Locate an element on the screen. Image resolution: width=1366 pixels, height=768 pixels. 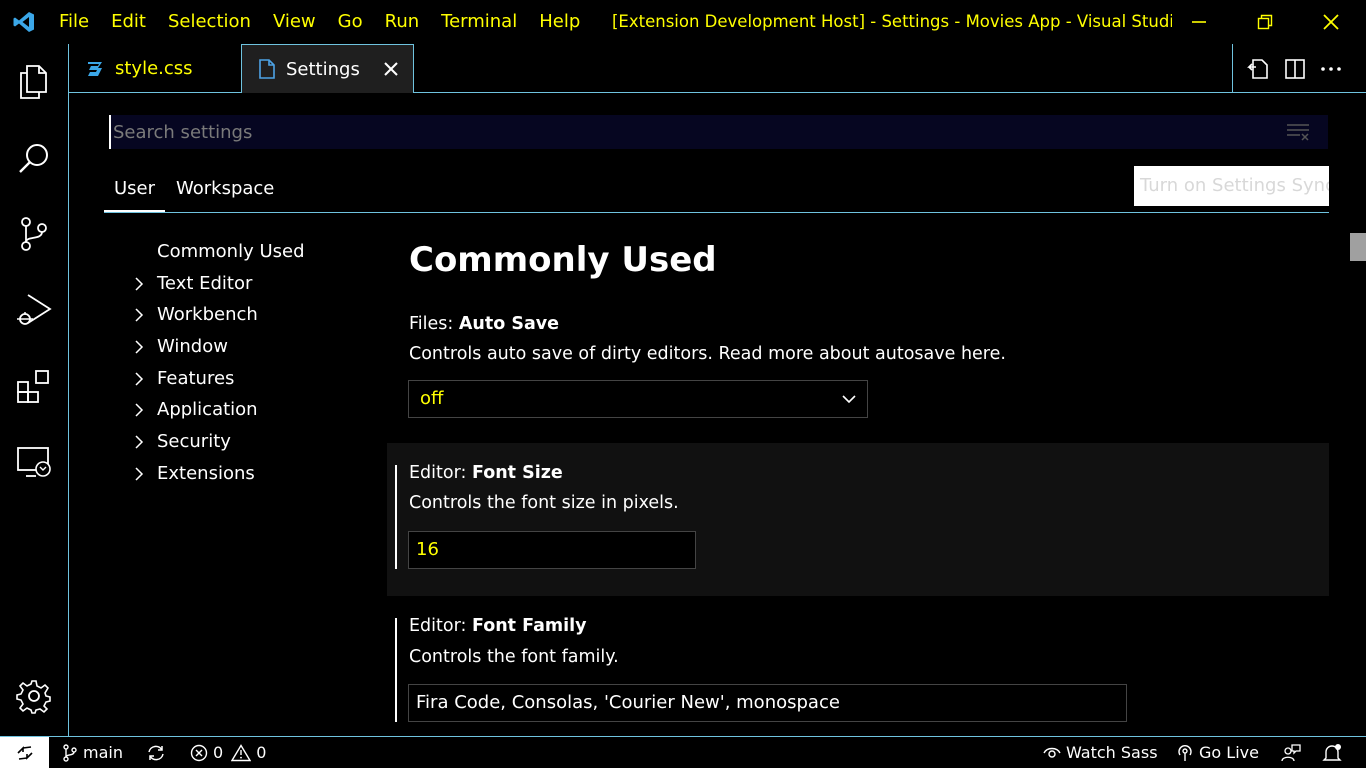
remote-icon is located at coordinates (24, 752).